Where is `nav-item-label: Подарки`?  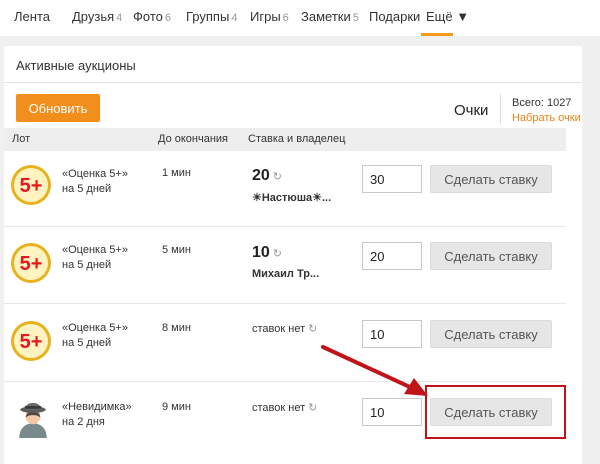
nav-item-label: Подарки is located at coordinates (395, 16).